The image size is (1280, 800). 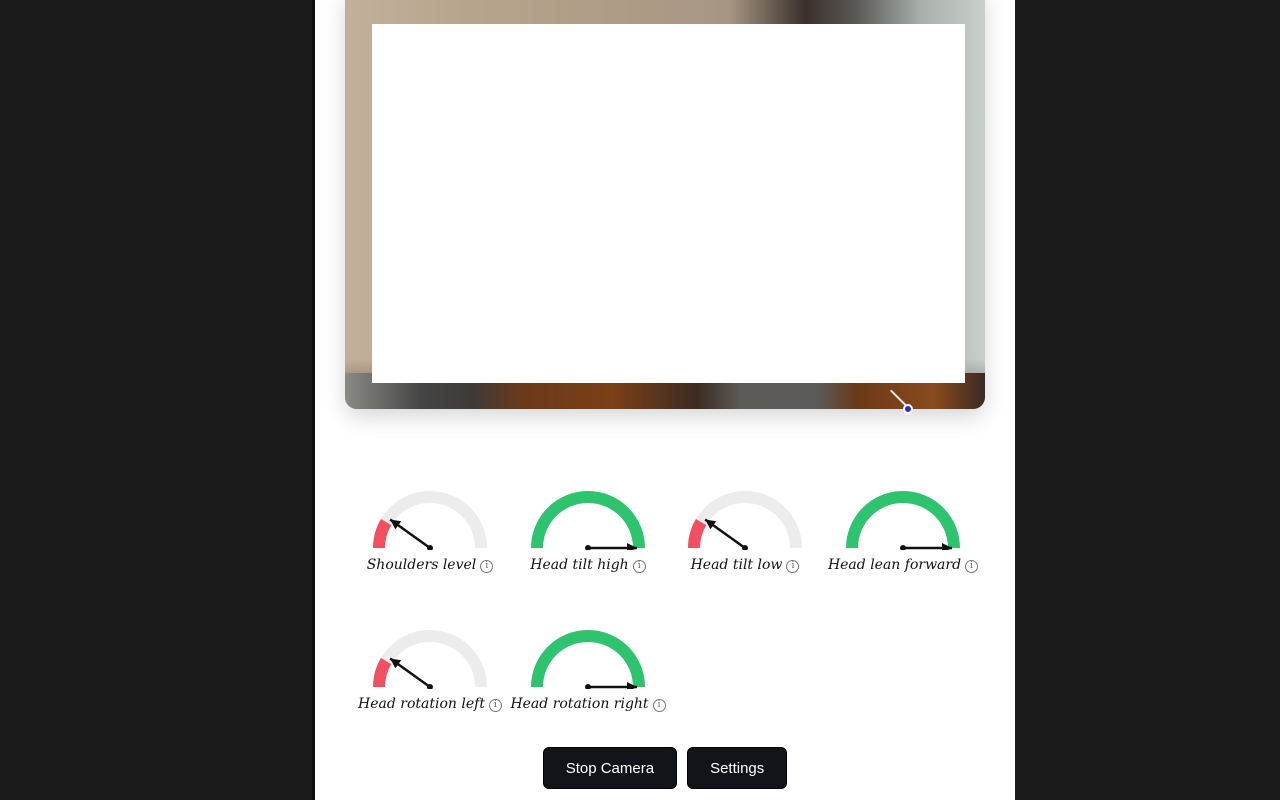 What do you see at coordinates (908, 409) in the screenshot?
I see `pose-landmark-point` at bounding box center [908, 409].